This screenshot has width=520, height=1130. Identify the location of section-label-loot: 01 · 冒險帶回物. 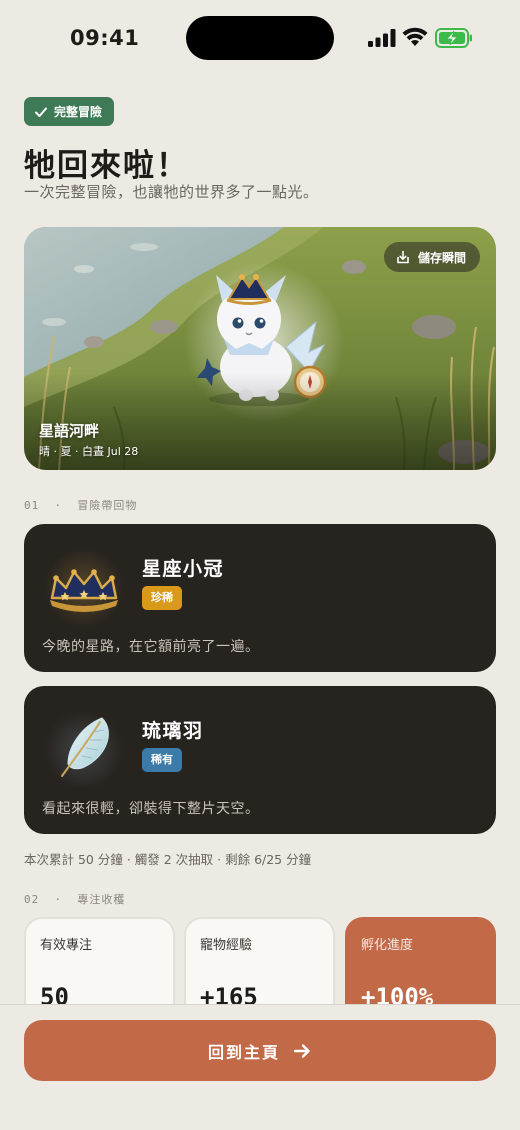
(80, 505).